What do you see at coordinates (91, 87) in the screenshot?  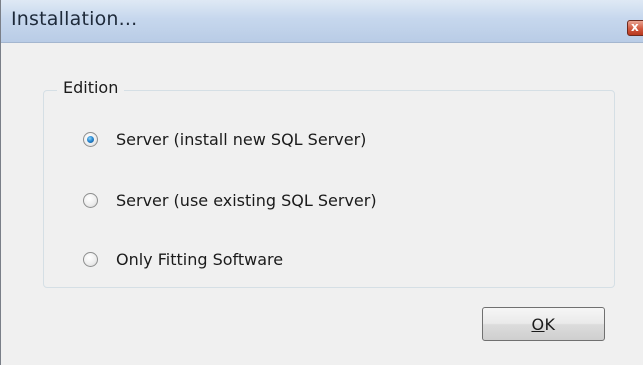 I see `edition-group-label: Edition` at bounding box center [91, 87].